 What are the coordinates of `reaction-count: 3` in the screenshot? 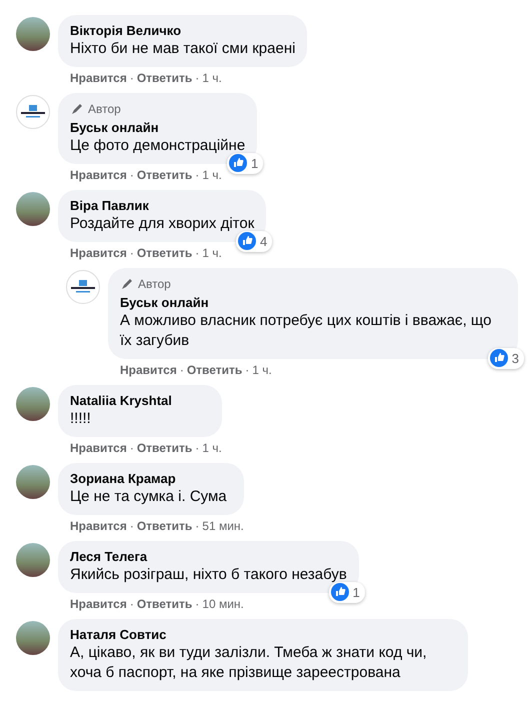 It's located at (506, 358).